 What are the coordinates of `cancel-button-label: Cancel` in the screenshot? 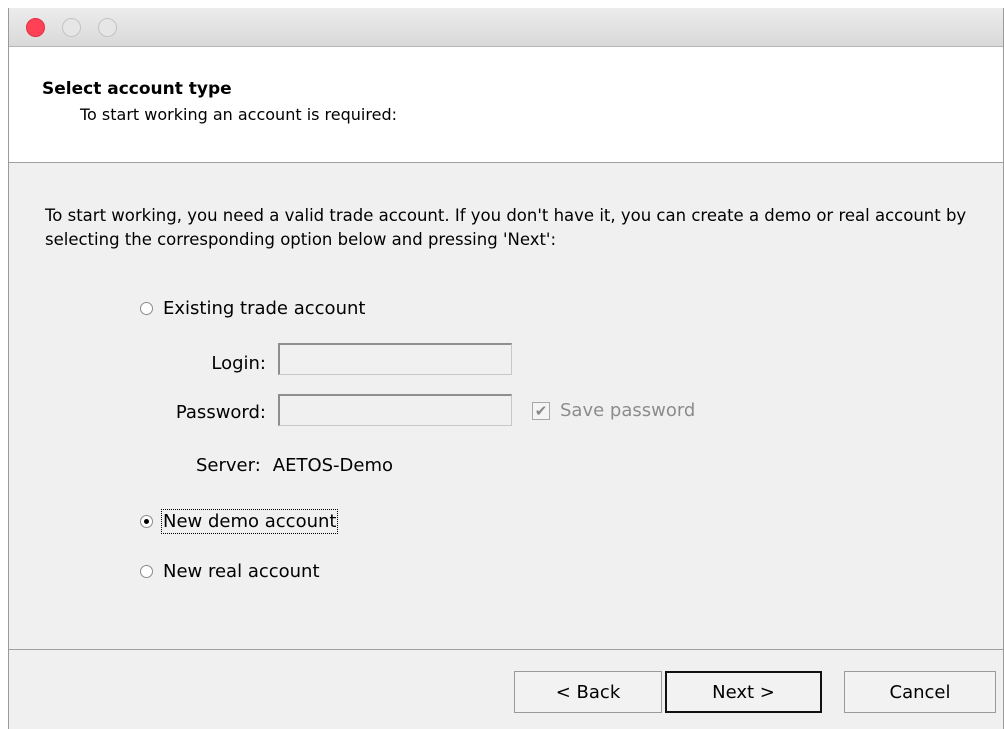 It's located at (920, 692).